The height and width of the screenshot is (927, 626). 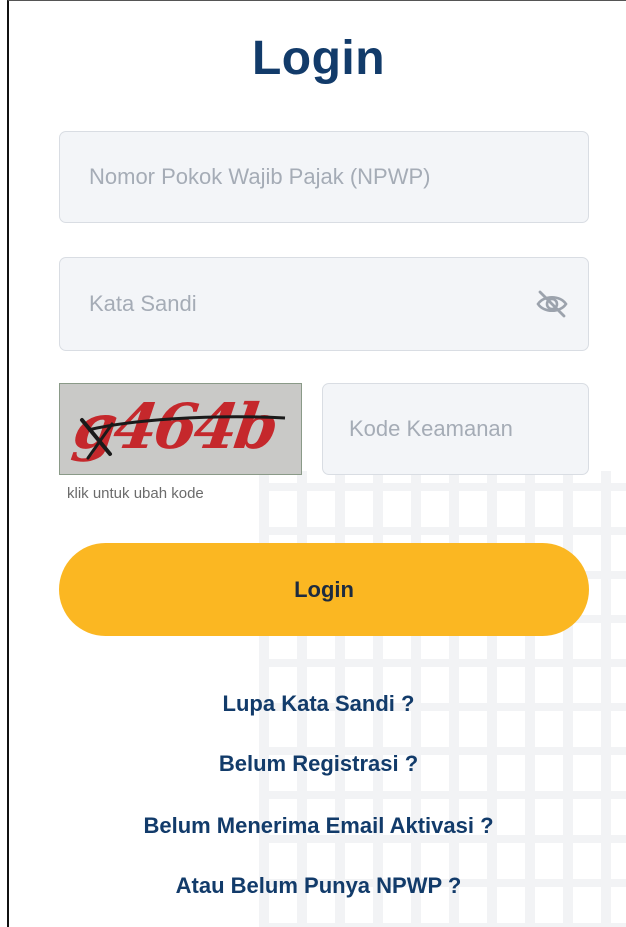 What do you see at coordinates (135, 493) in the screenshot?
I see `captcha-refresh-hint: klik untuk ubah kode` at bounding box center [135, 493].